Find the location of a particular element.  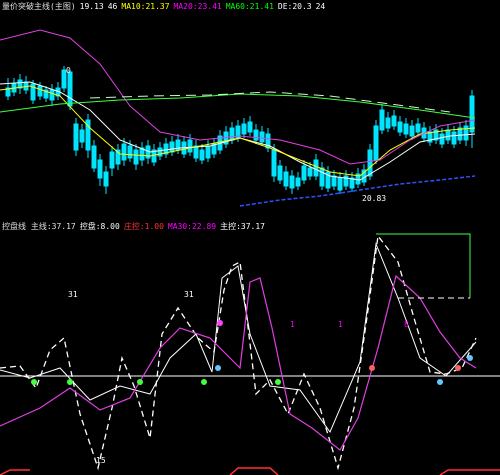

osc-label-5: 8 is located at coordinates (406, 324).